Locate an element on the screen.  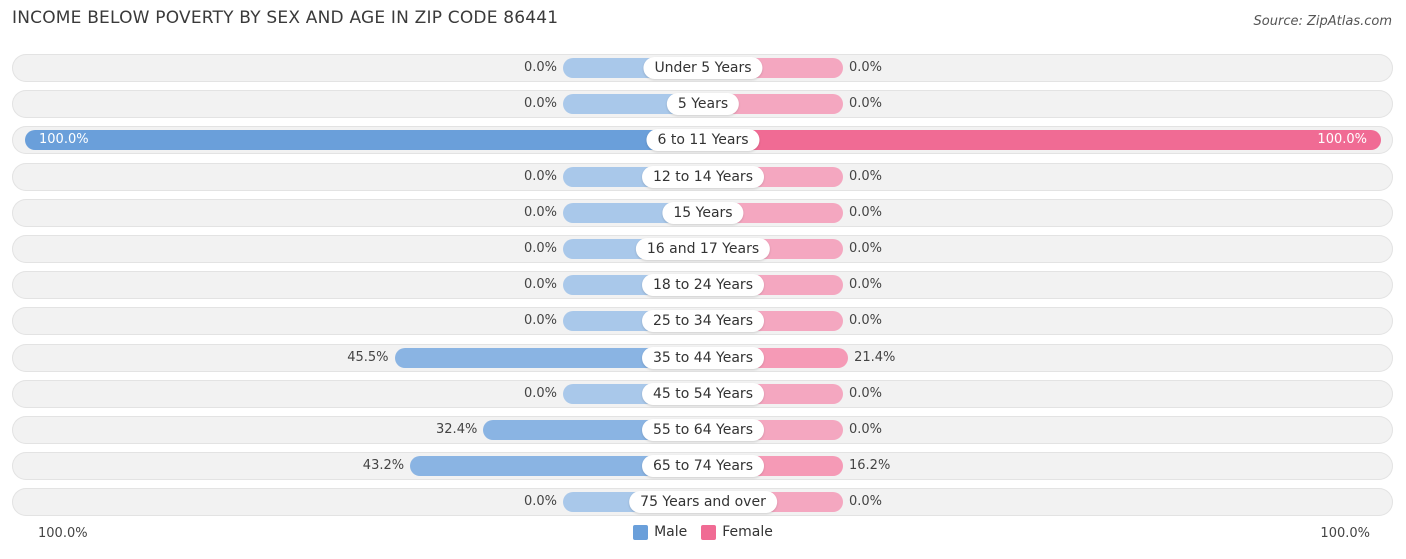
category-label: 12 to 14 Years is located at coordinates (703, 176).